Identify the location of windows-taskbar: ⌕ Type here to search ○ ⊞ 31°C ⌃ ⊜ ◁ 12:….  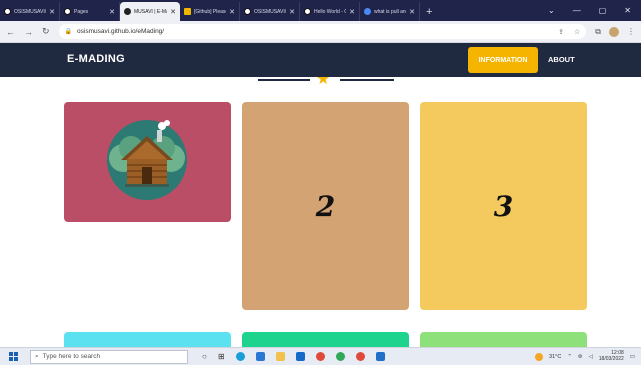
(320, 356).